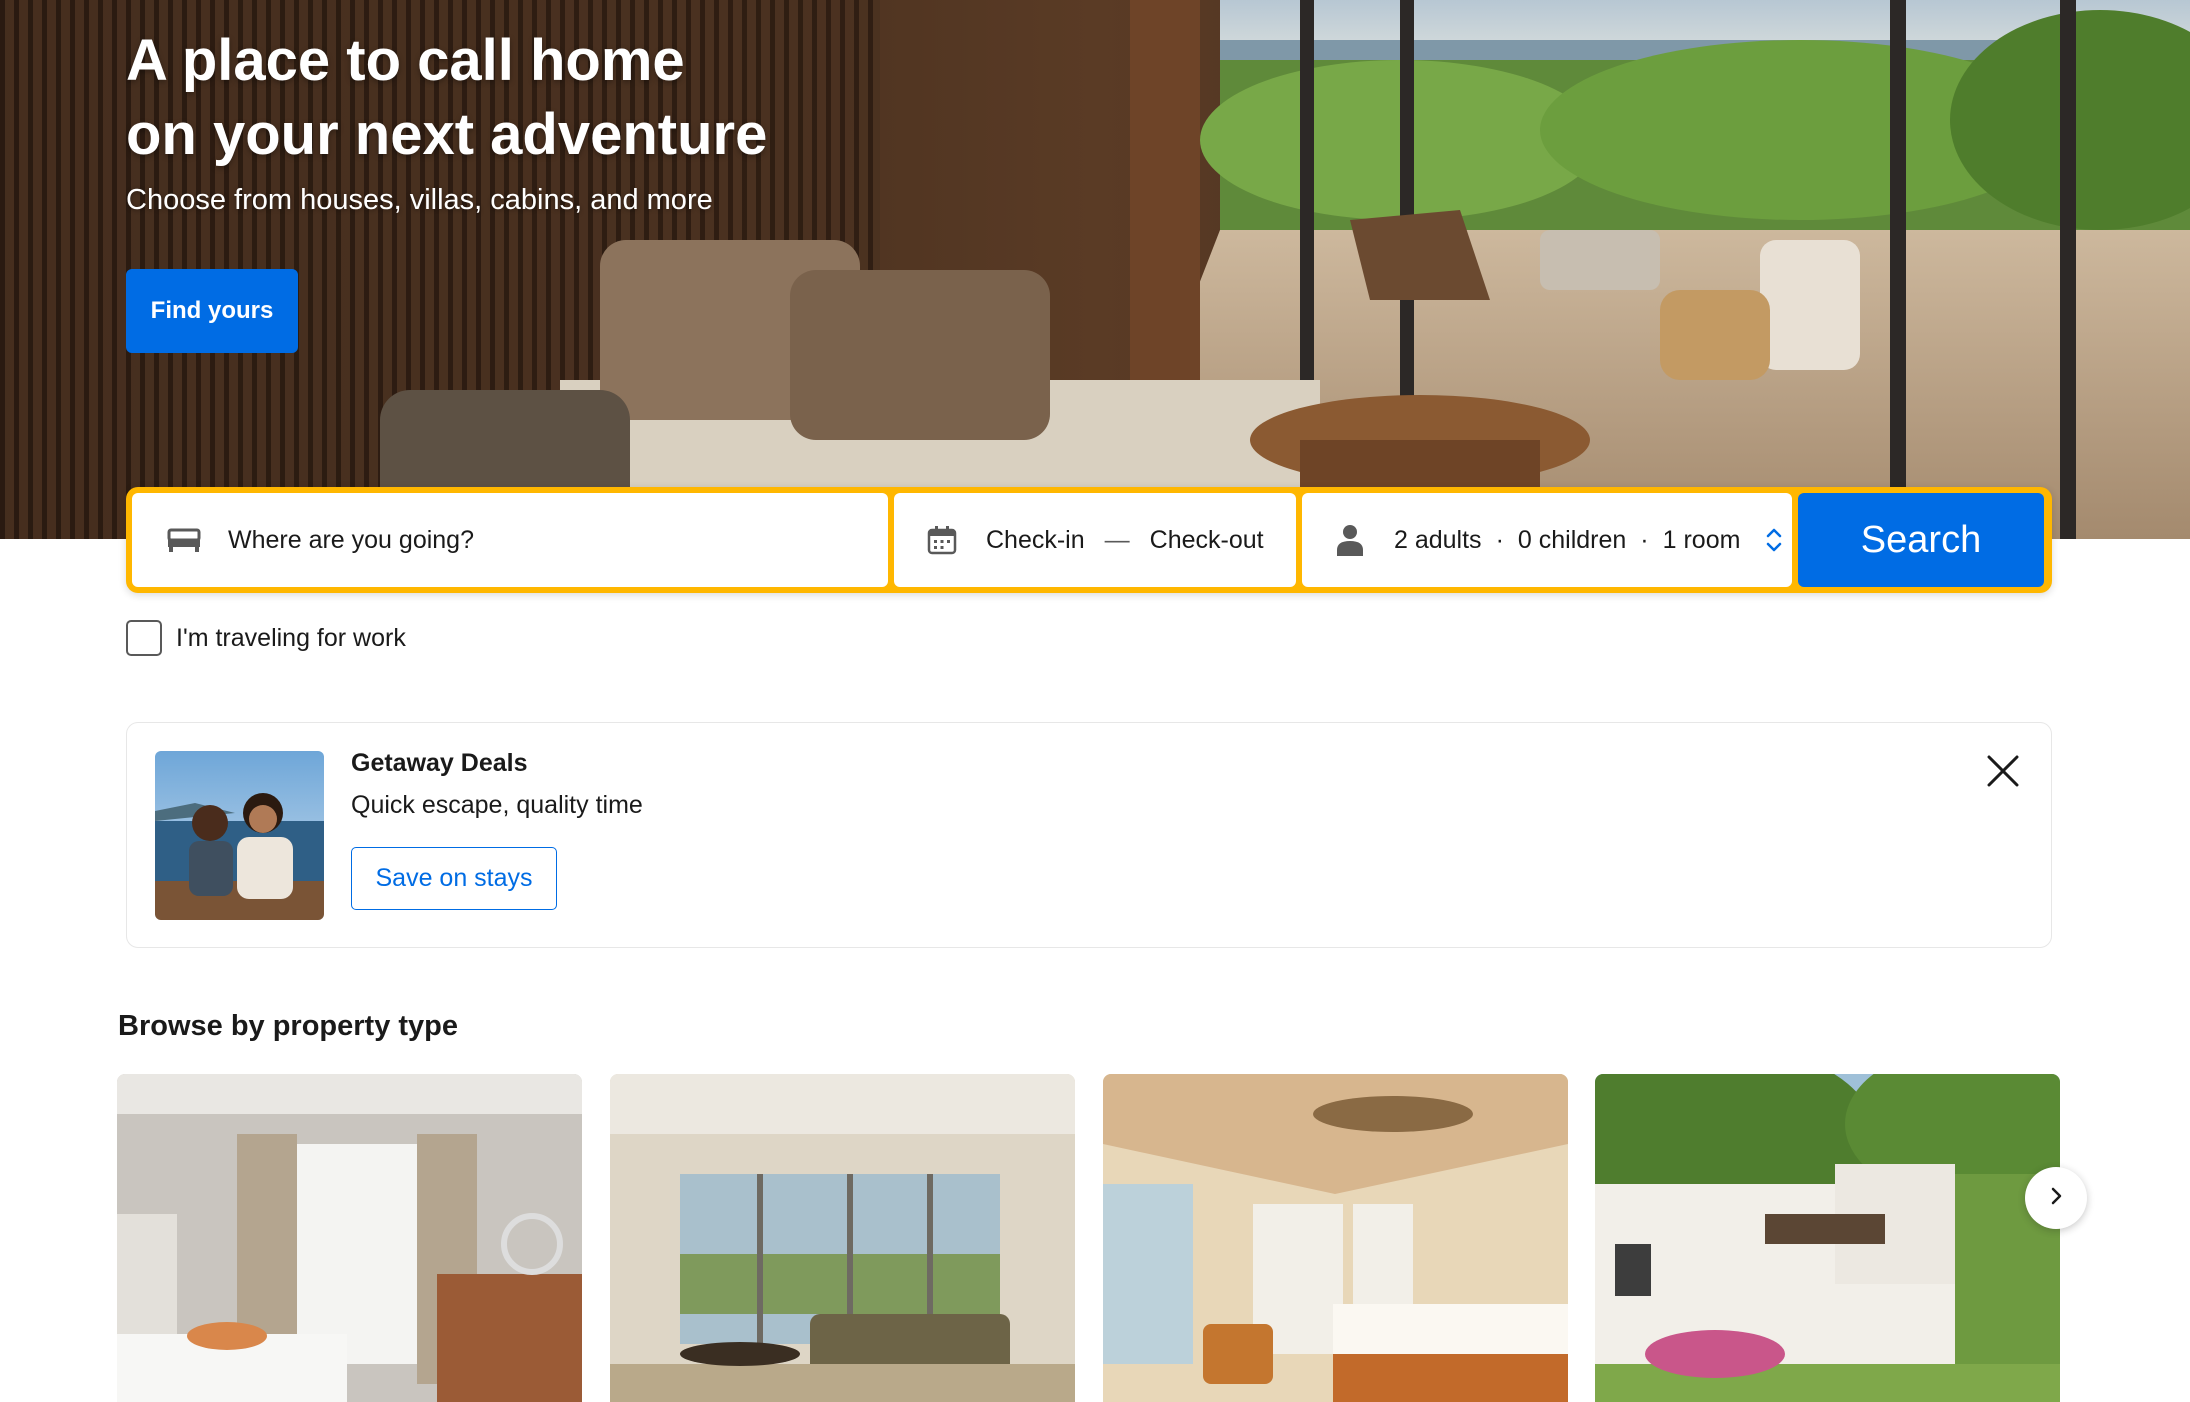  I want to click on search-button: Search, so click(1921, 540).